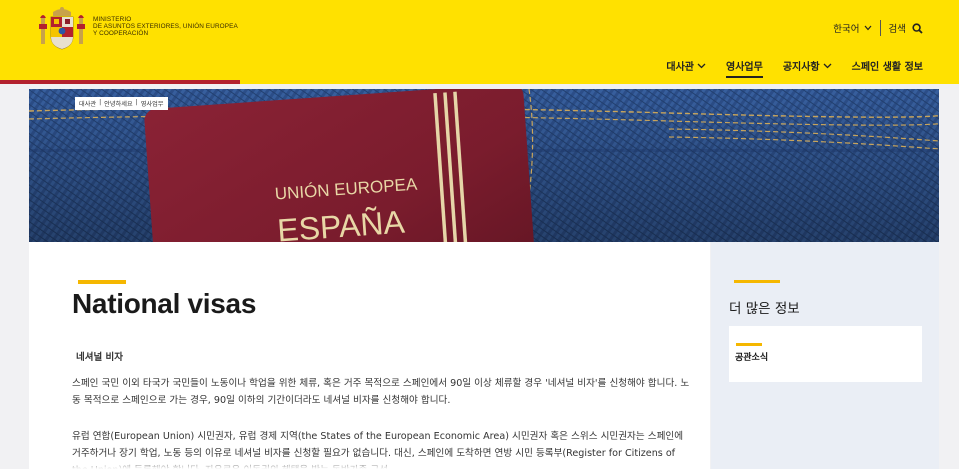 The image size is (959, 469). I want to click on nav-item-label: 영사업무, so click(744, 67).